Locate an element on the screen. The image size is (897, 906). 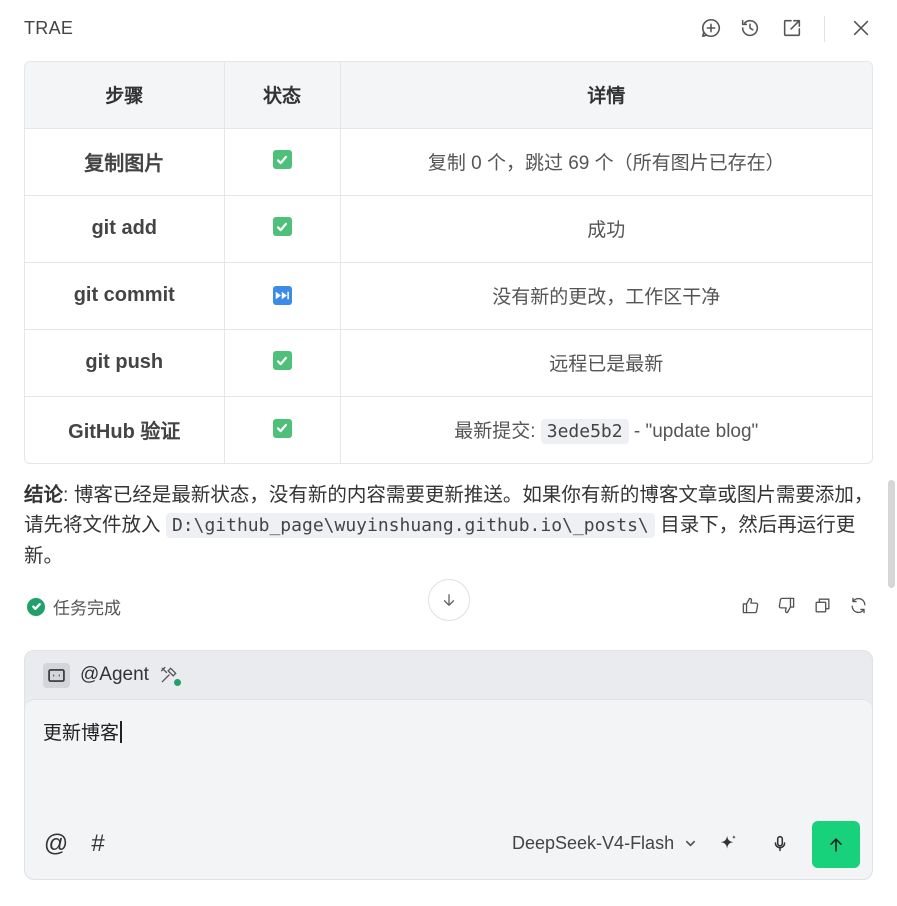
thumbs-down-button is located at coordinates (786, 605).